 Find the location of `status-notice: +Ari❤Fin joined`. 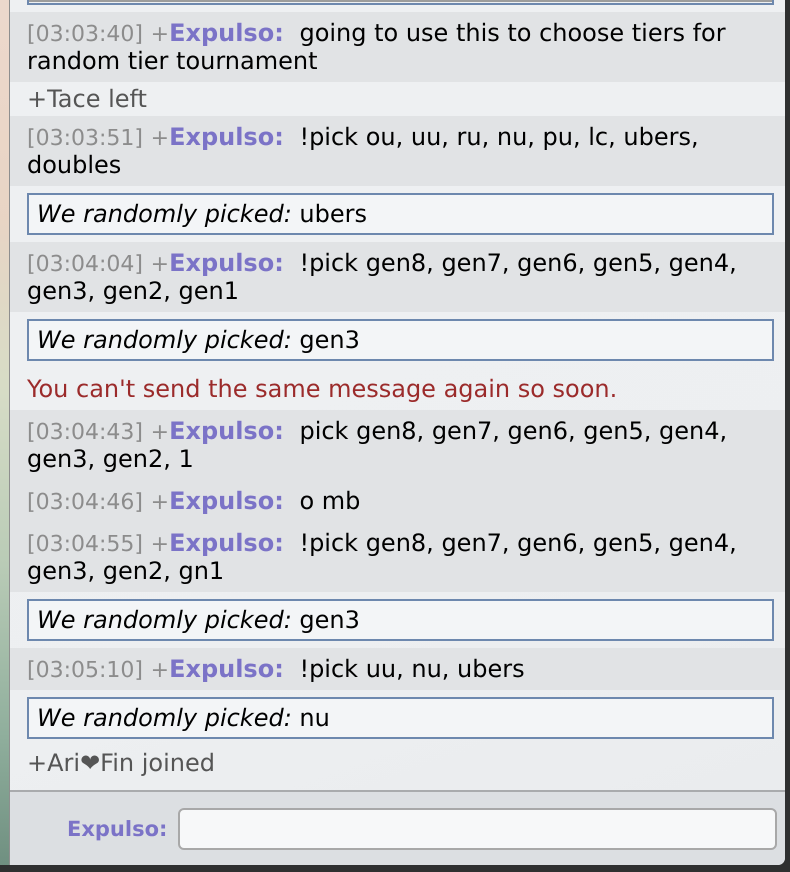

status-notice: +Ari❤Fin joined is located at coordinates (121, 763).